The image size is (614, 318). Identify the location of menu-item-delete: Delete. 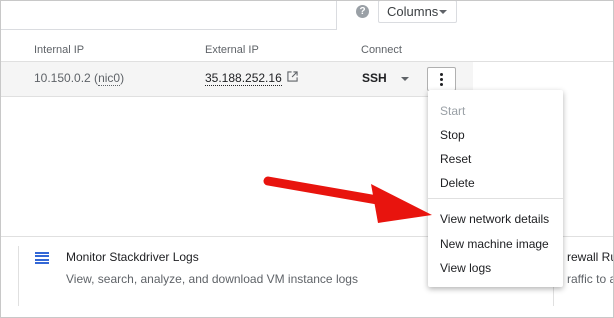
(457, 183).